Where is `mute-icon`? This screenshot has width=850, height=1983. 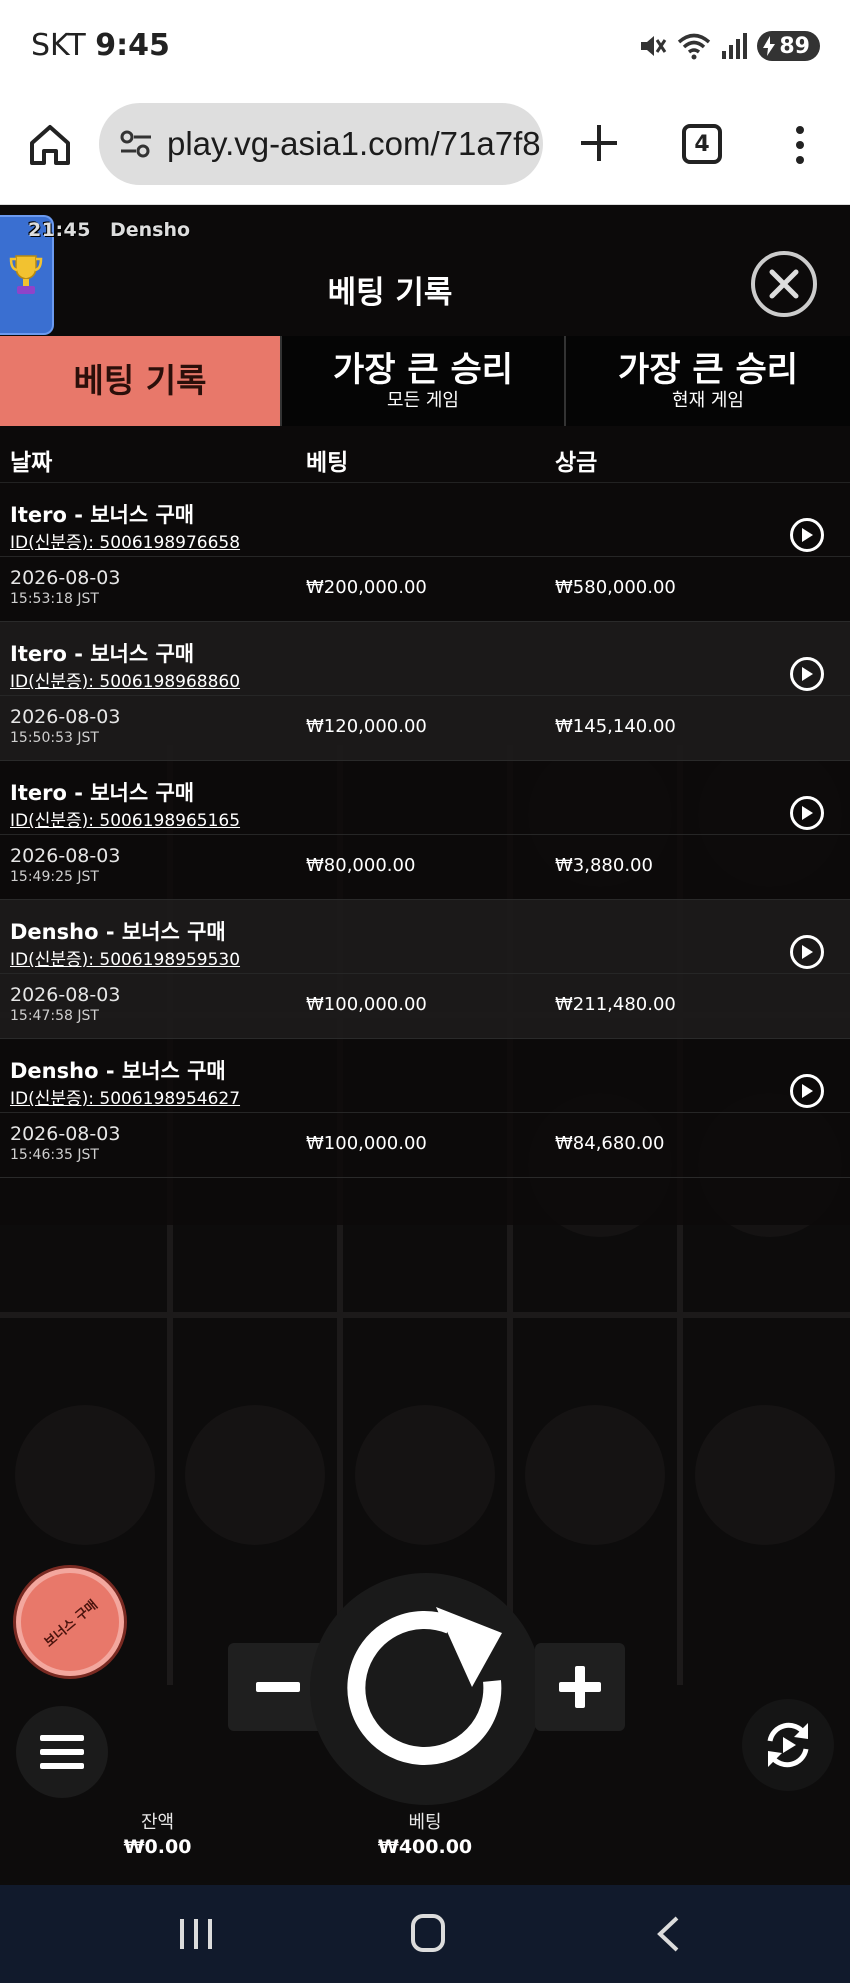 mute-icon is located at coordinates (654, 46).